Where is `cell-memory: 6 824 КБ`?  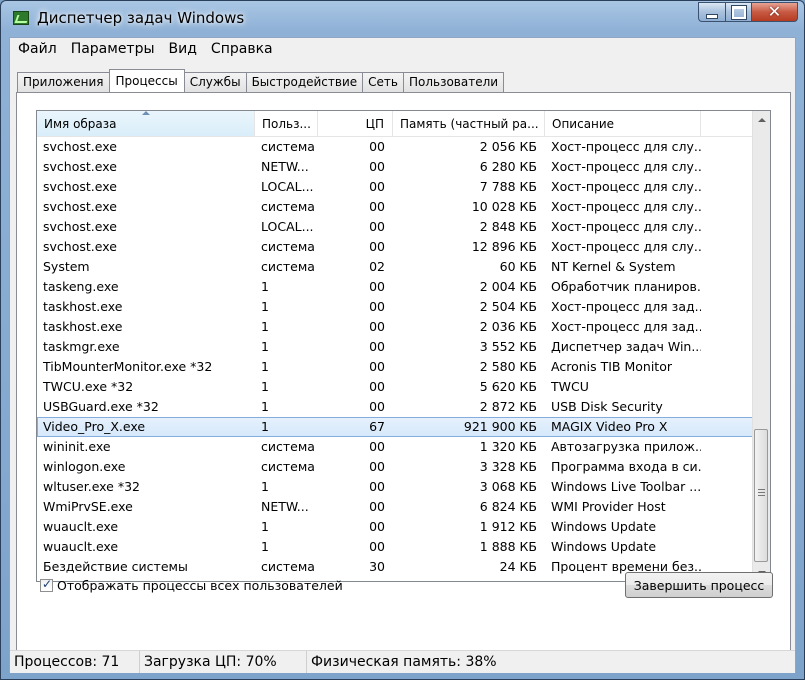
cell-memory: 6 824 КБ is located at coordinates (508, 506).